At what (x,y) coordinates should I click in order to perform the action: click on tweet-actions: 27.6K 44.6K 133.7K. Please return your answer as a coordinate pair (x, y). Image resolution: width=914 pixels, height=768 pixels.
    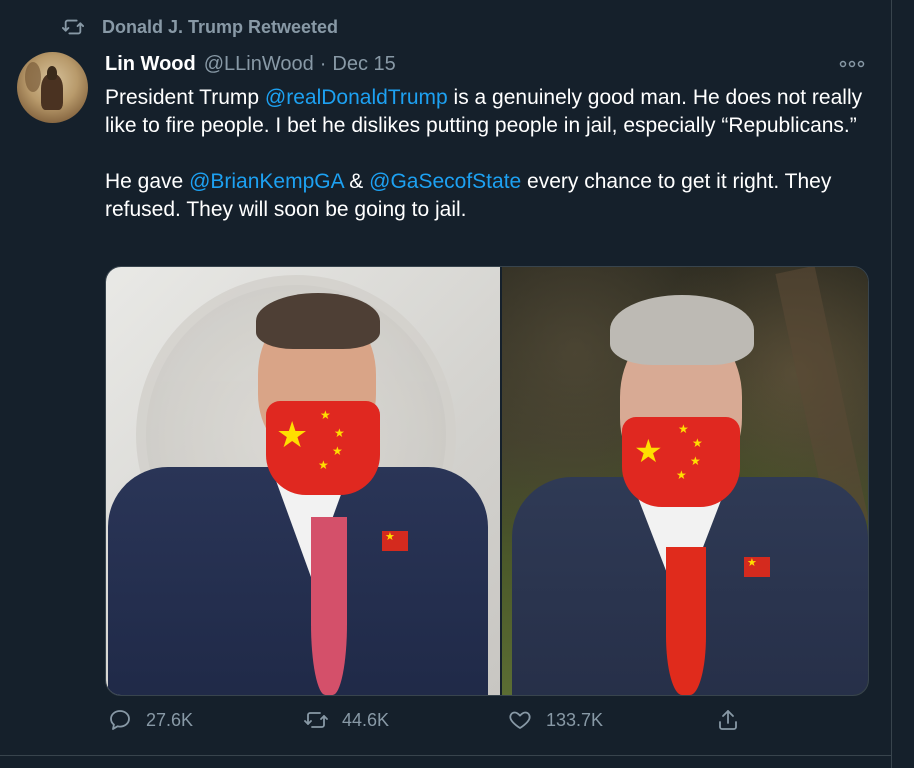
    Looking at the image, I should click on (488, 723).